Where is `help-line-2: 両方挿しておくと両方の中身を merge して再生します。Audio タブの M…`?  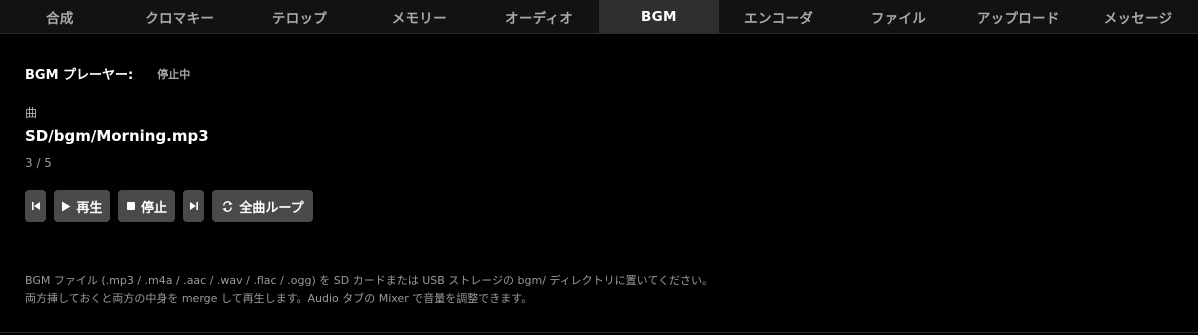
help-line-2: 両方挿しておくと両方の中身を merge して再生します。Audio タブの M… is located at coordinates (279, 298).